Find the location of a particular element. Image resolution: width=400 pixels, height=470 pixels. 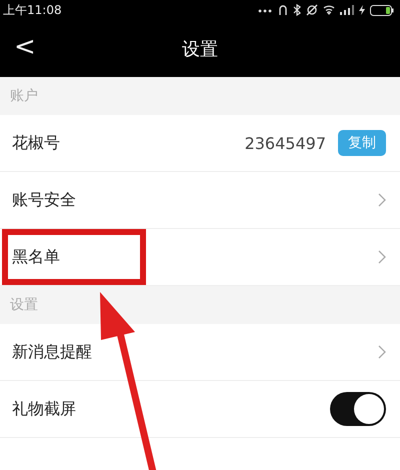

row-label: 新消息提醒 is located at coordinates (52, 352).